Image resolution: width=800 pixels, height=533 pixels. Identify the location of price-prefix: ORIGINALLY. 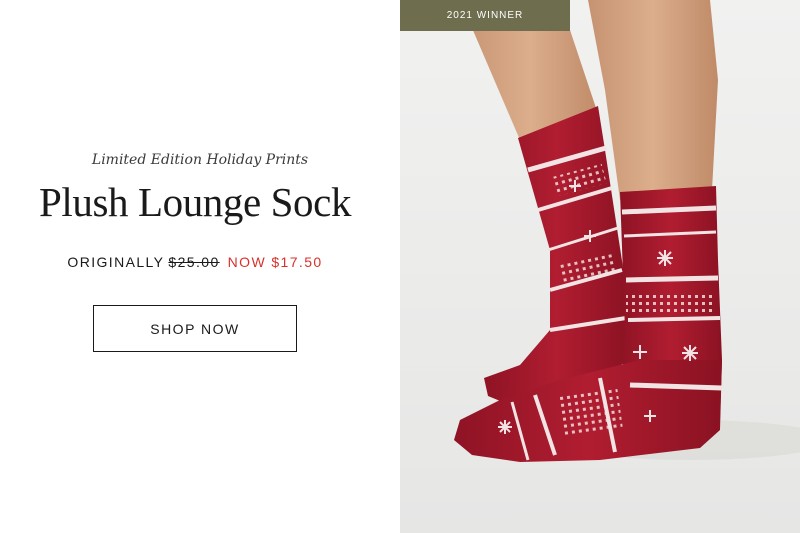
(116, 262).